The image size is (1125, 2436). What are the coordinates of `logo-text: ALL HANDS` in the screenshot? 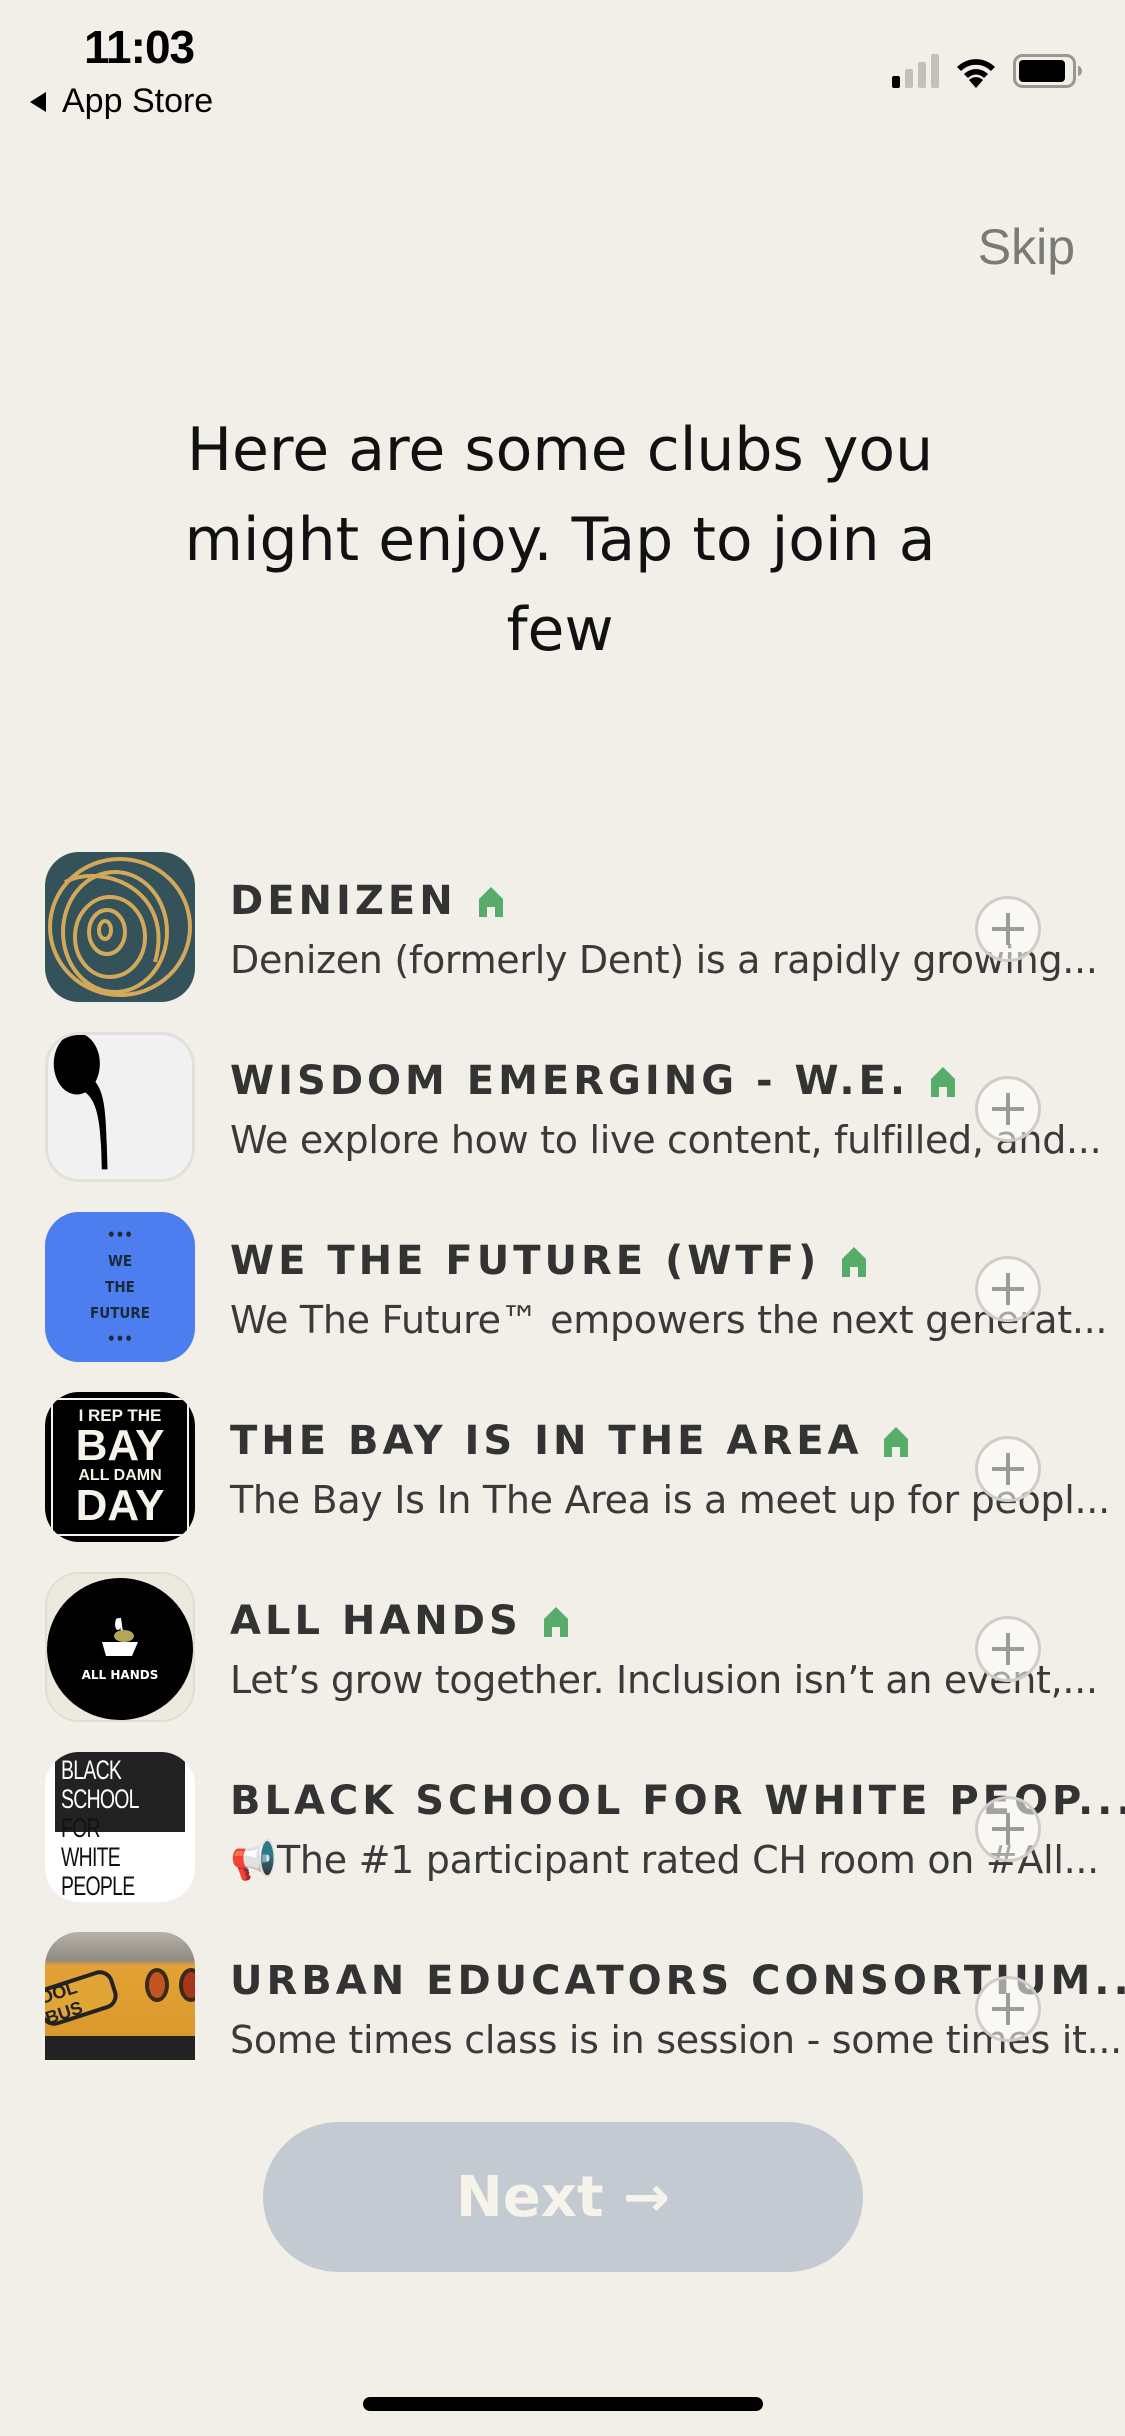 It's located at (120, 1675).